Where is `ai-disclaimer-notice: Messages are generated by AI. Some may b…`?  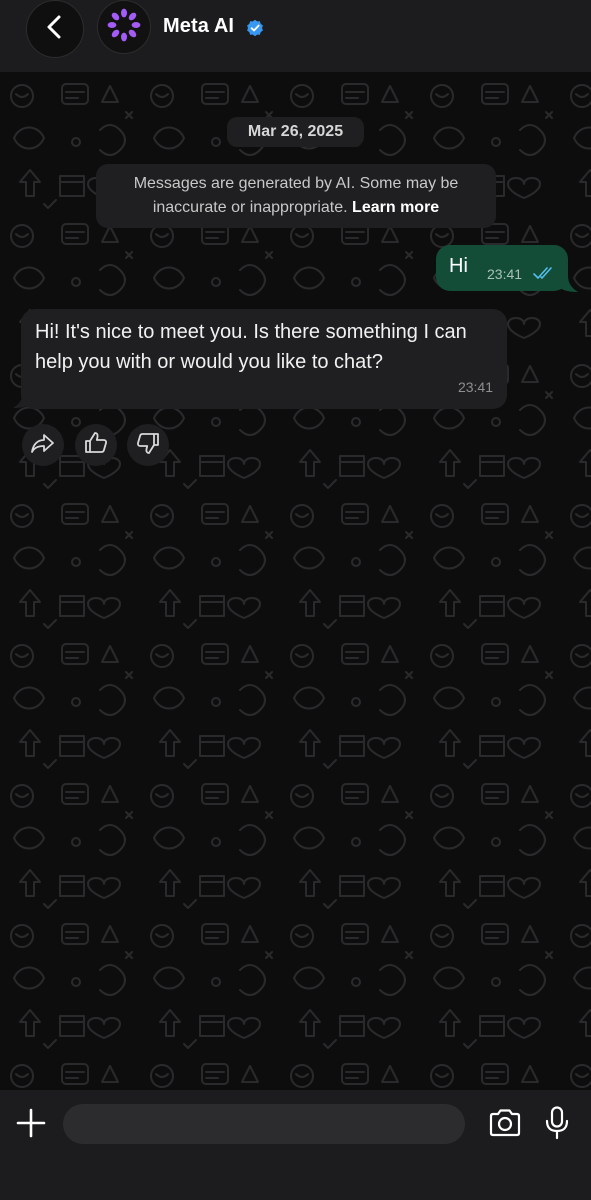
ai-disclaimer-notice: Messages are generated by AI. Some may b… is located at coordinates (296, 196).